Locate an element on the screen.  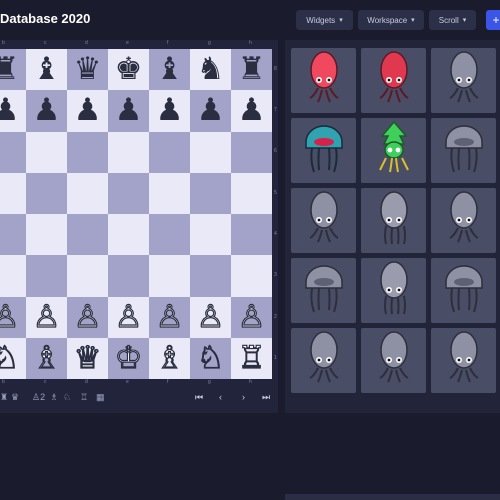
board-square: ♚ is located at coordinates (128, 70).